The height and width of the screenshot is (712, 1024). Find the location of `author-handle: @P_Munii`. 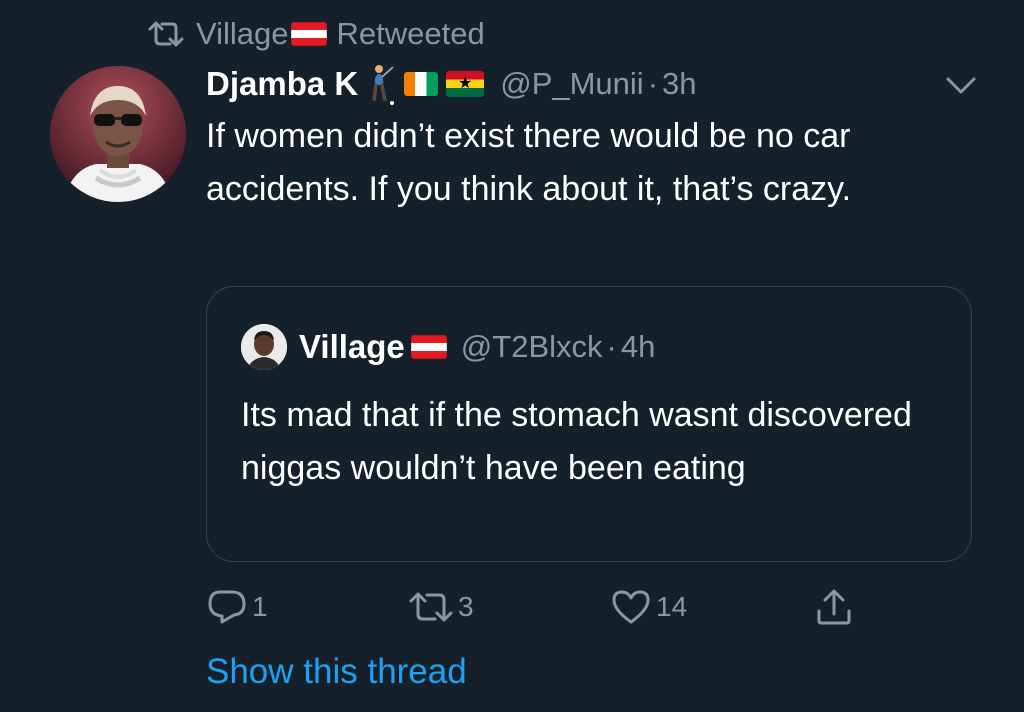

author-handle: @P_Munii is located at coordinates (571, 84).